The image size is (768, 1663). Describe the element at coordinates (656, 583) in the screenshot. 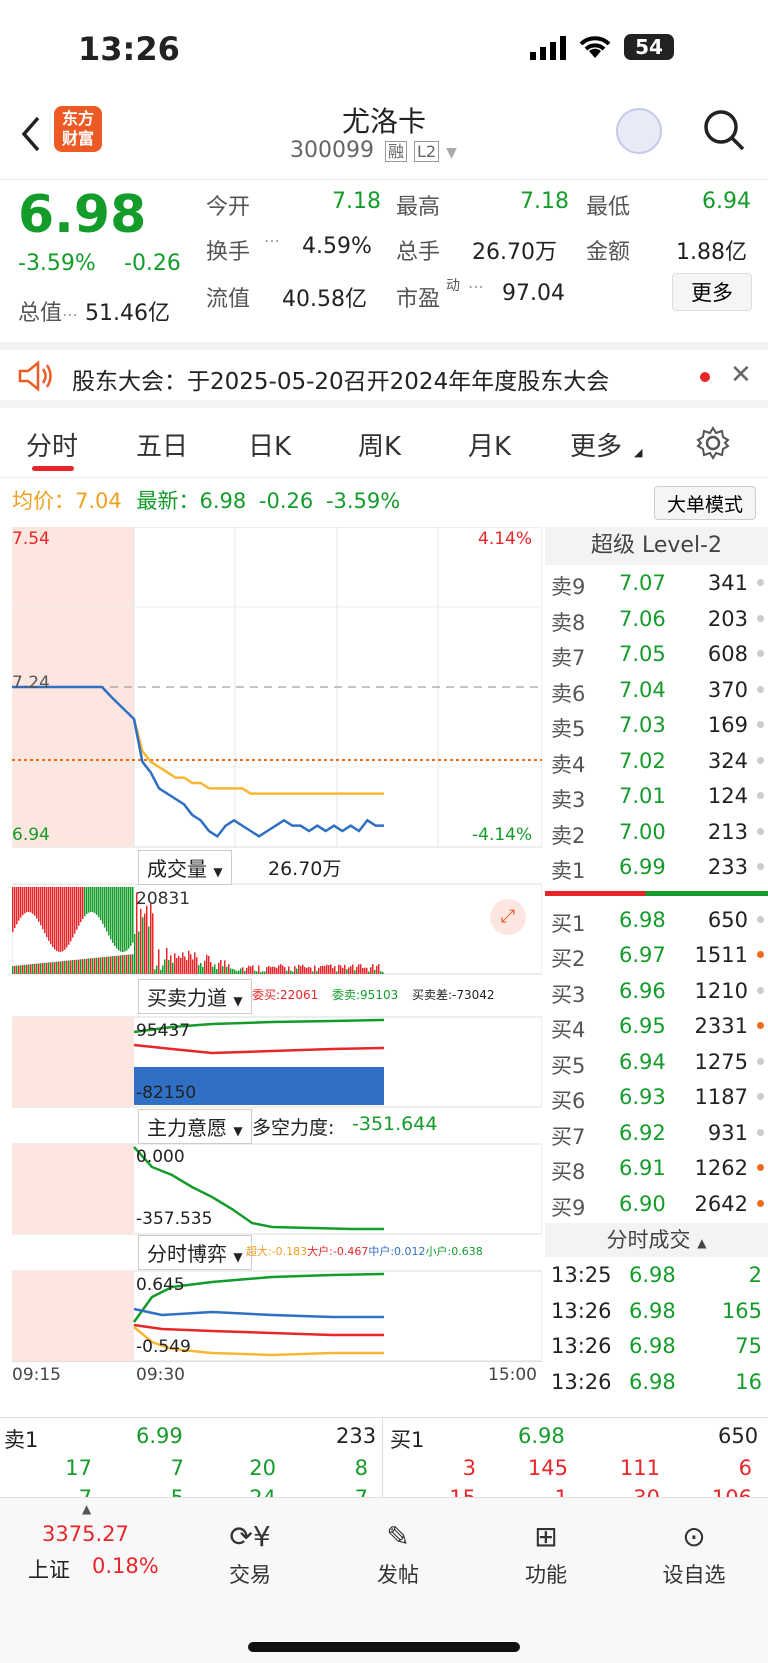

I see `ask-row: 卖9 7.07 341` at that location.